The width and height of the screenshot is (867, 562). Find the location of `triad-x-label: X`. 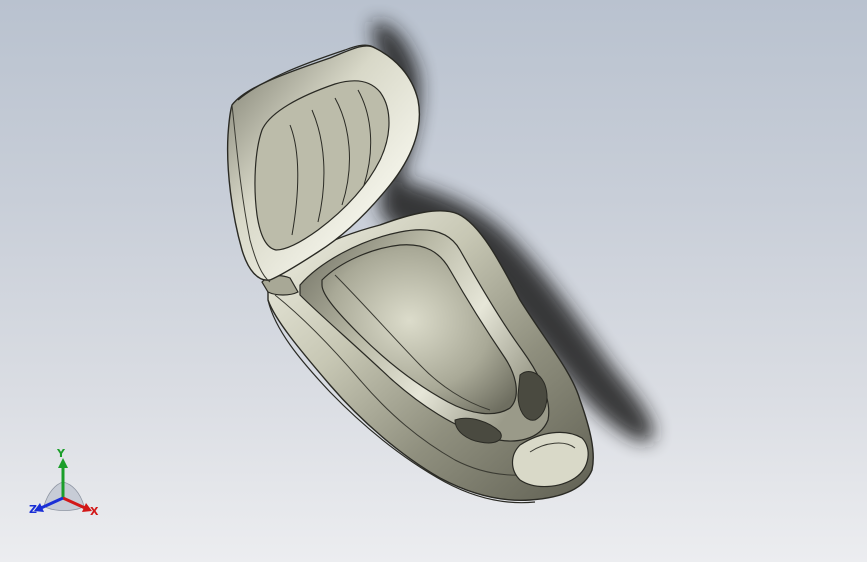

triad-x-label: X is located at coordinates (94, 511).